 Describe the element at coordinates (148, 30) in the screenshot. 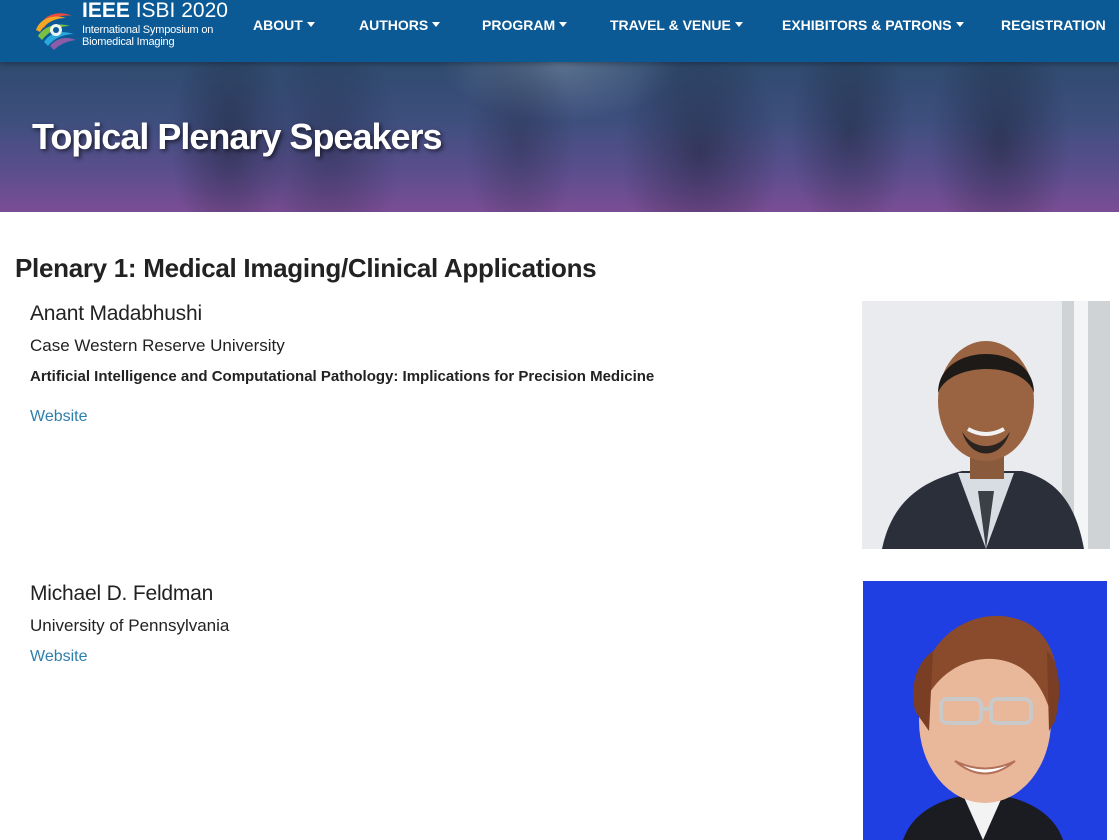

I see `logo-subtitle-line1: International Symposium on` at that location.